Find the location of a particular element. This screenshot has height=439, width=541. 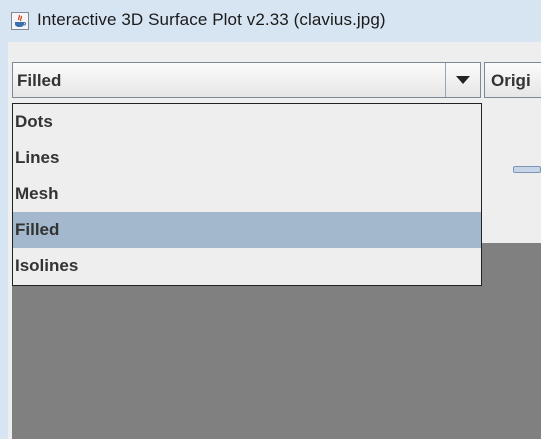

java-icon is located at coordinates (20, 21).